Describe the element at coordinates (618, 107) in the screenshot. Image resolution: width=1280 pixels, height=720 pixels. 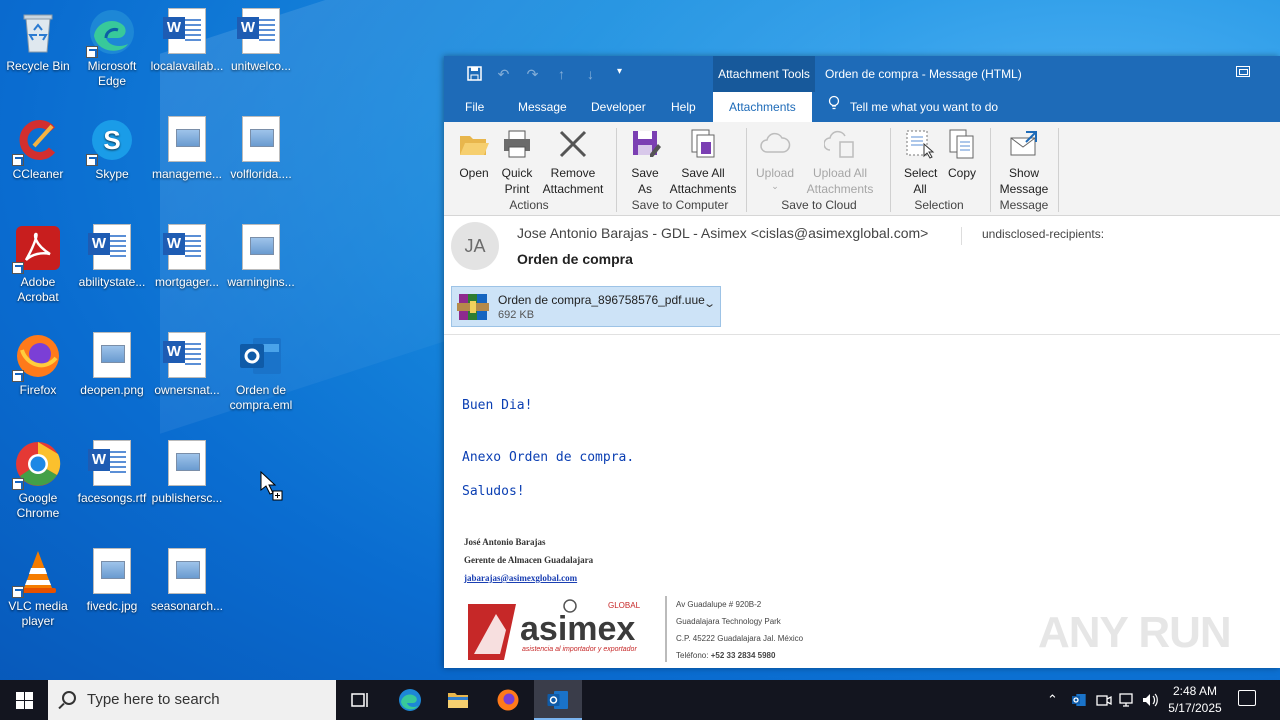
I see `tab-developer: Developer` at that location.